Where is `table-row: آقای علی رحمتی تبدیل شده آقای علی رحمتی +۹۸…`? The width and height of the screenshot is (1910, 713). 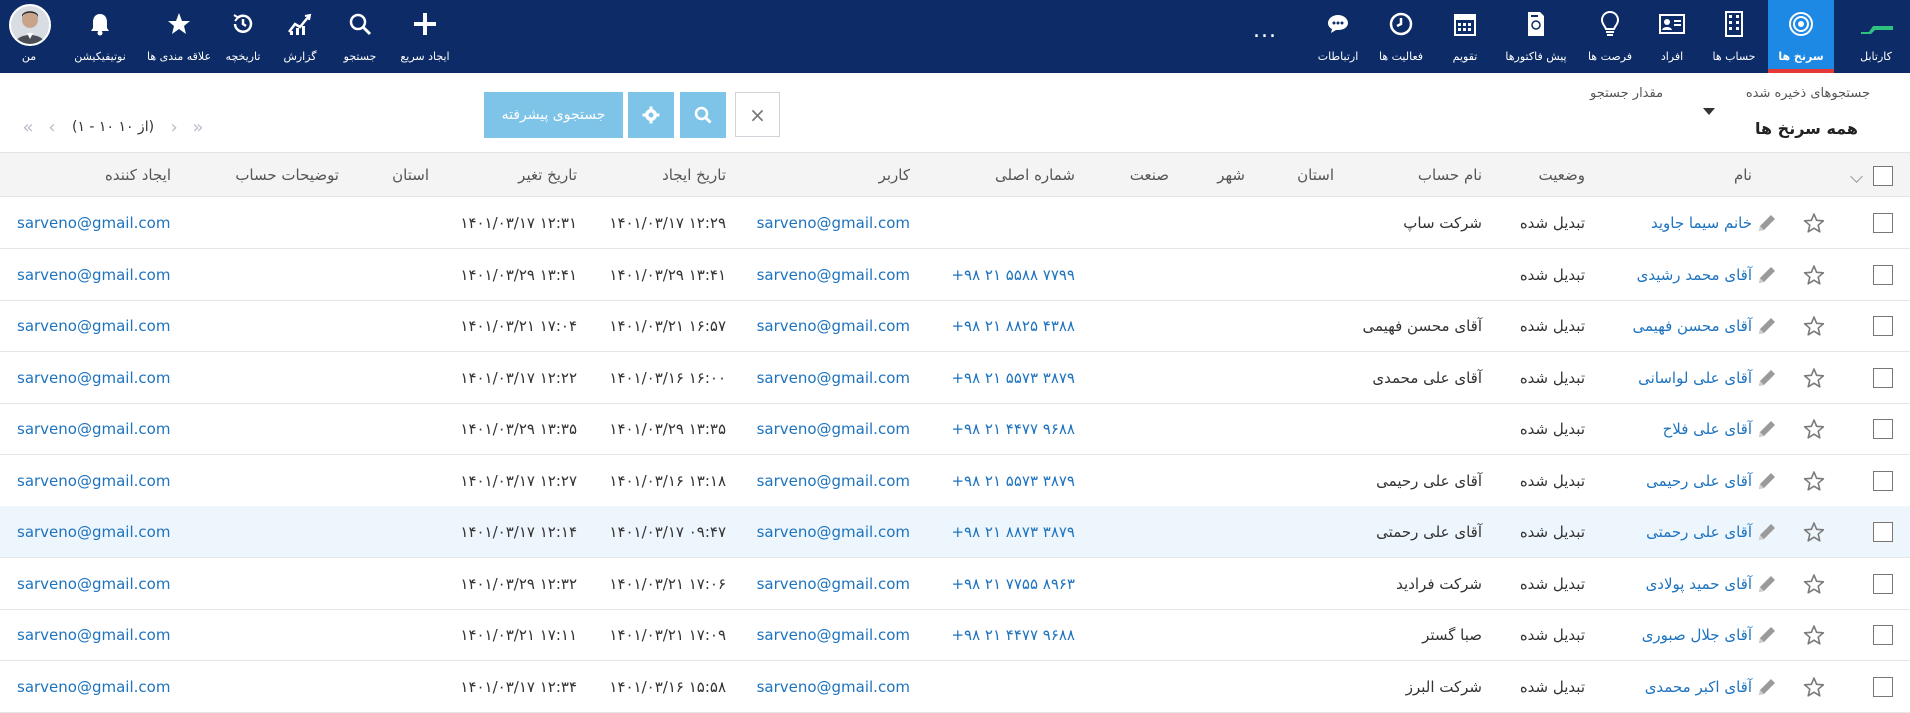
table-row: آقای علی رحمتی تبدیل شده آقای علی رحمتی +۹۸… is located at coordinates (955, 532).